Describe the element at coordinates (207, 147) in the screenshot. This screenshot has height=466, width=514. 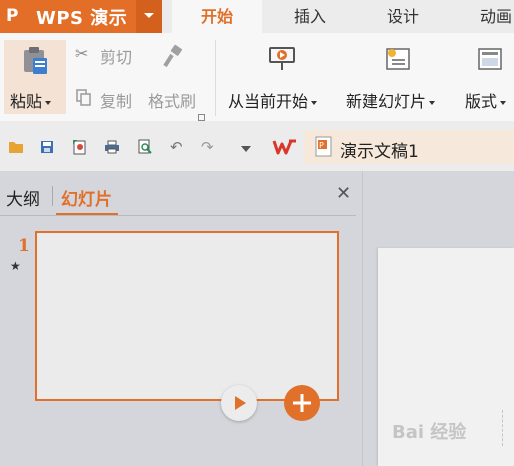
I see `redo-icon: ↷` at that location.